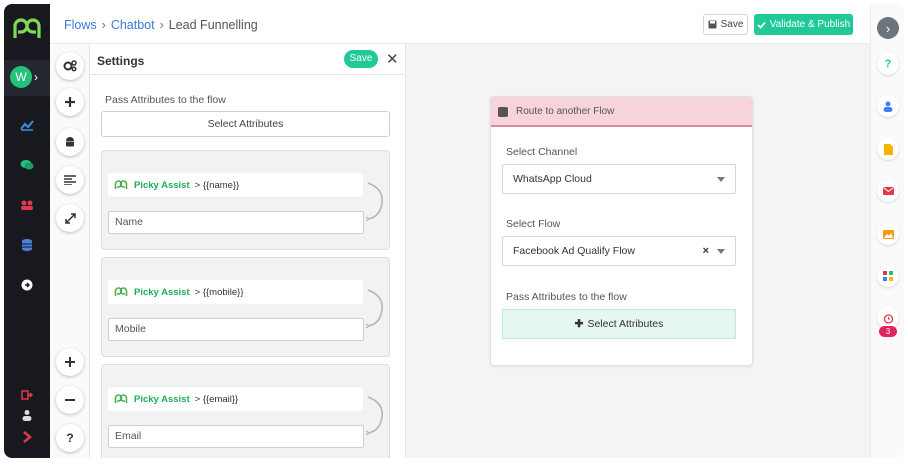 The image size is (908, 466). Describe the element at coordinates (888, 149) in the screenshot. I see `document-icon` at that location.